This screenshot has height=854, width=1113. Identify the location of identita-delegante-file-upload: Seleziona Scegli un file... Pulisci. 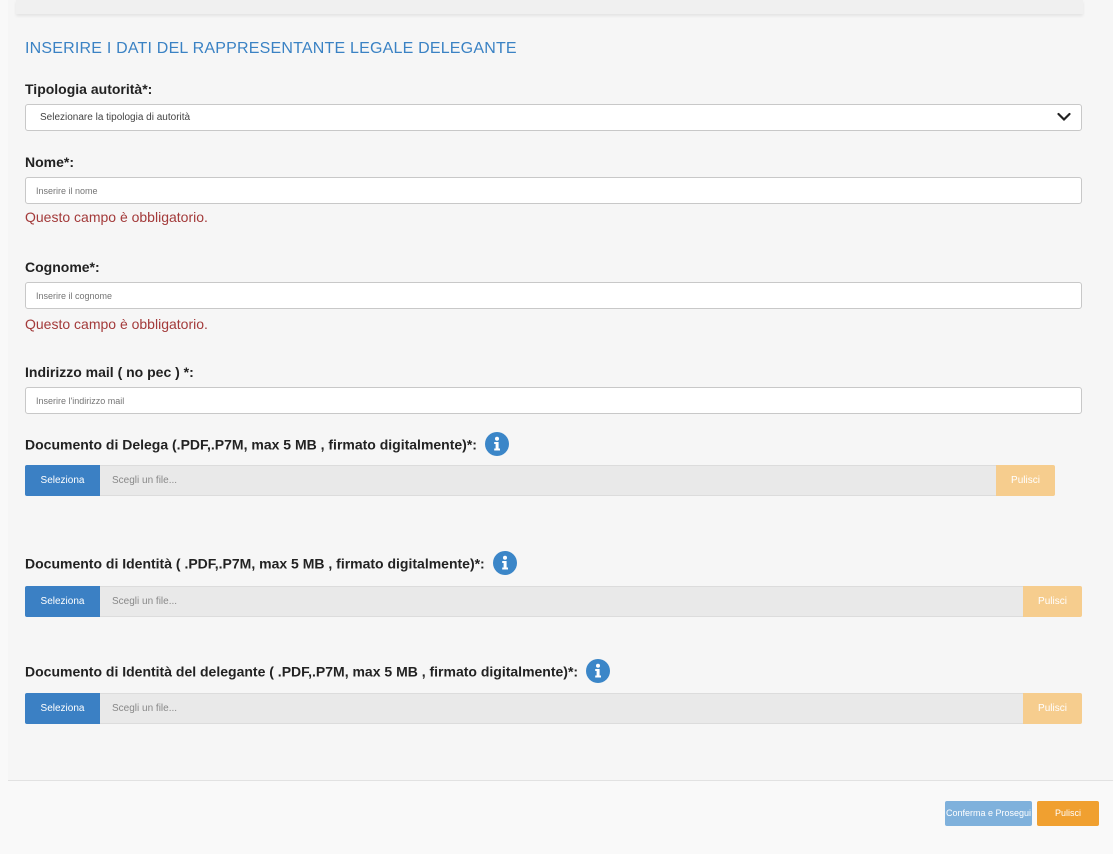
(553, 708).